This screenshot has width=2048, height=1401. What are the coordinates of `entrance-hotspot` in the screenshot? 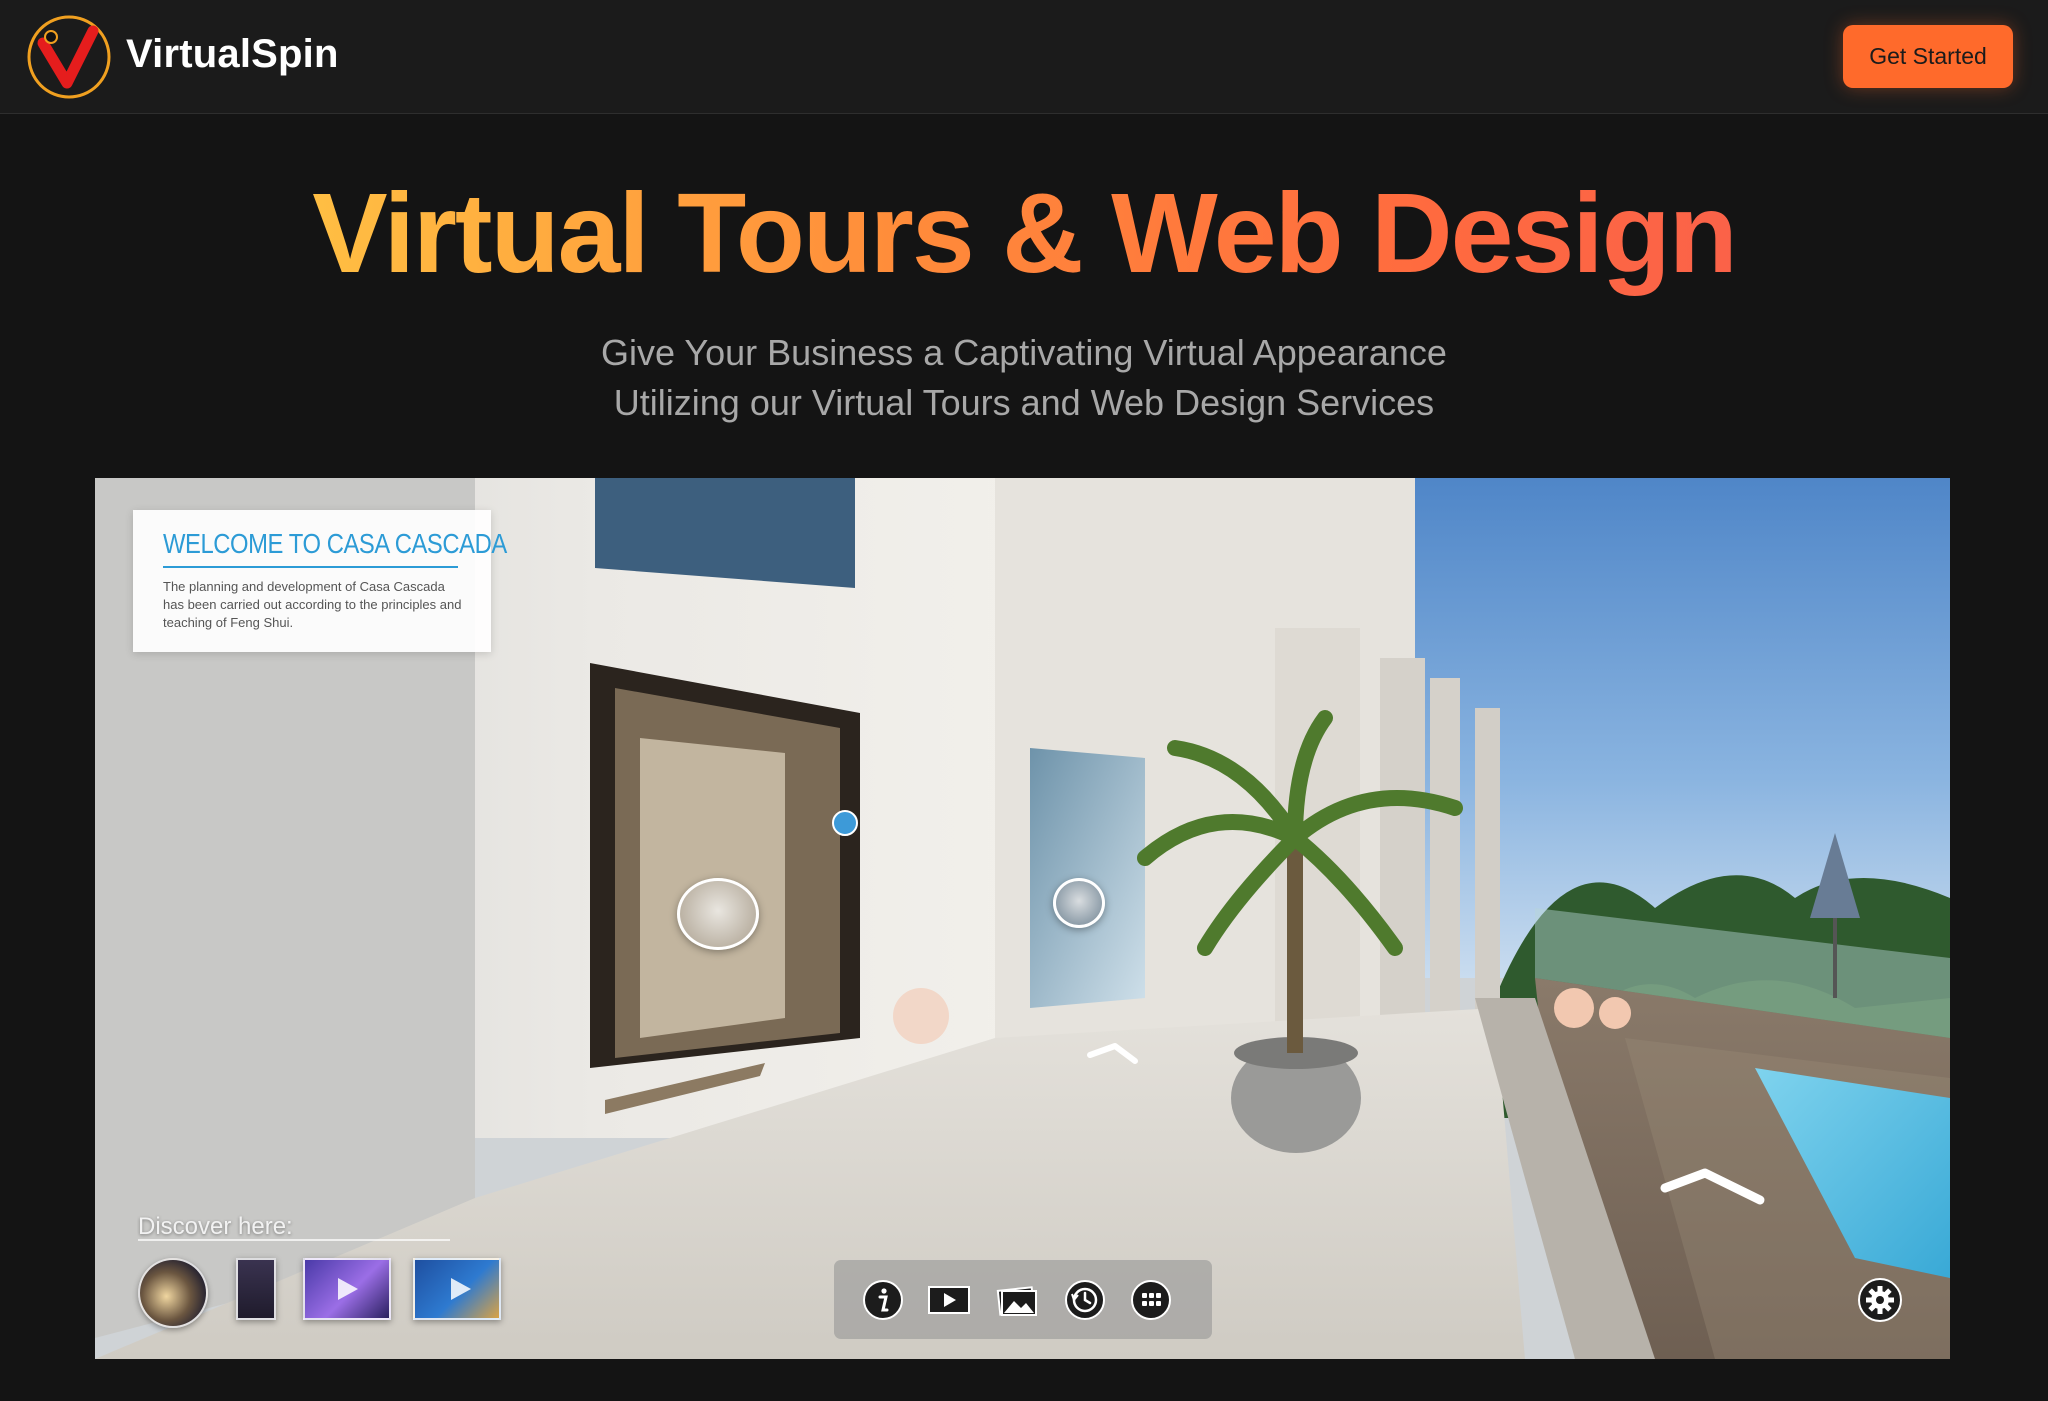 It's located at (718, 914).